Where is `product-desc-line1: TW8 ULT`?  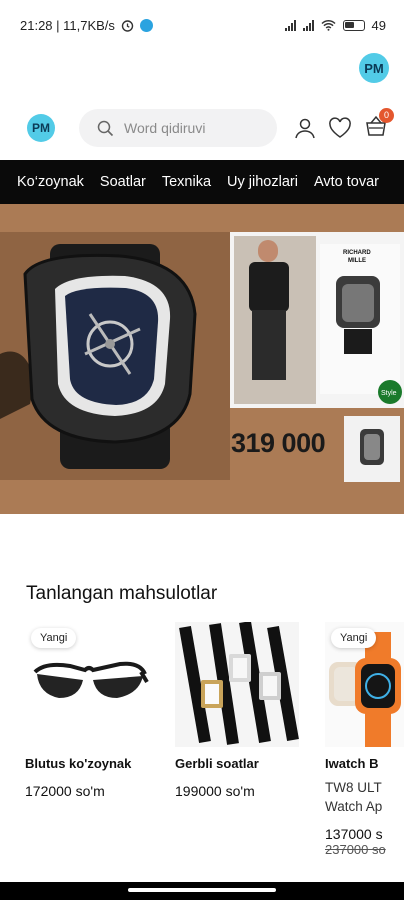
product-desc-line1: TW8 ULT is located at coordinates (353, 787).